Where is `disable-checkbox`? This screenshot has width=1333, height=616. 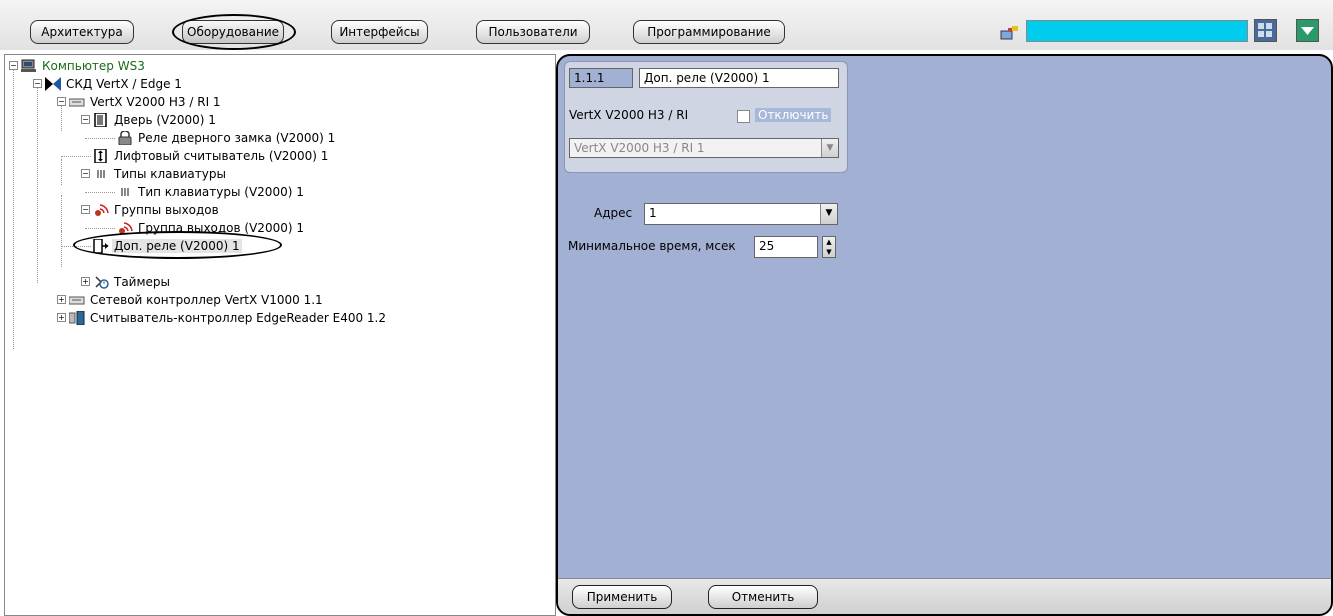
disable-checkbox is located at coordinates (743, 116).